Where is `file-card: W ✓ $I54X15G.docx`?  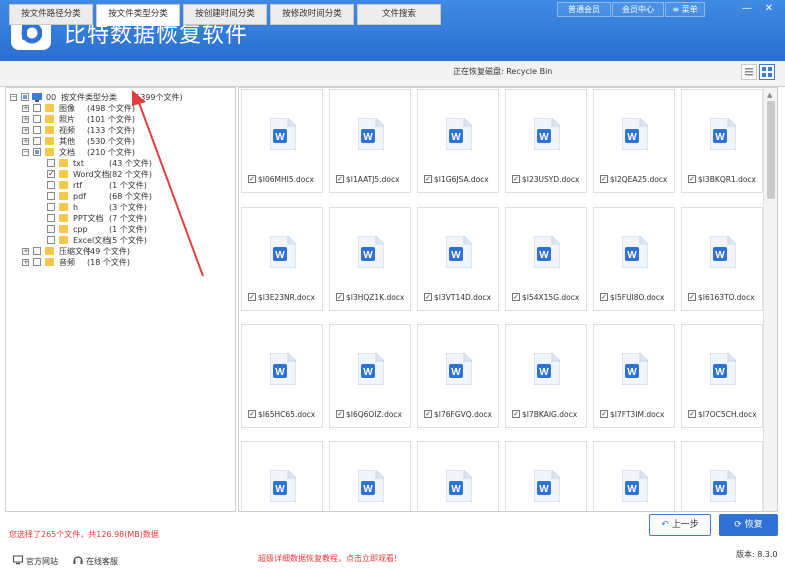
file-card: W ✓ $I54X15G.docx is located at coordinates (546, 259).